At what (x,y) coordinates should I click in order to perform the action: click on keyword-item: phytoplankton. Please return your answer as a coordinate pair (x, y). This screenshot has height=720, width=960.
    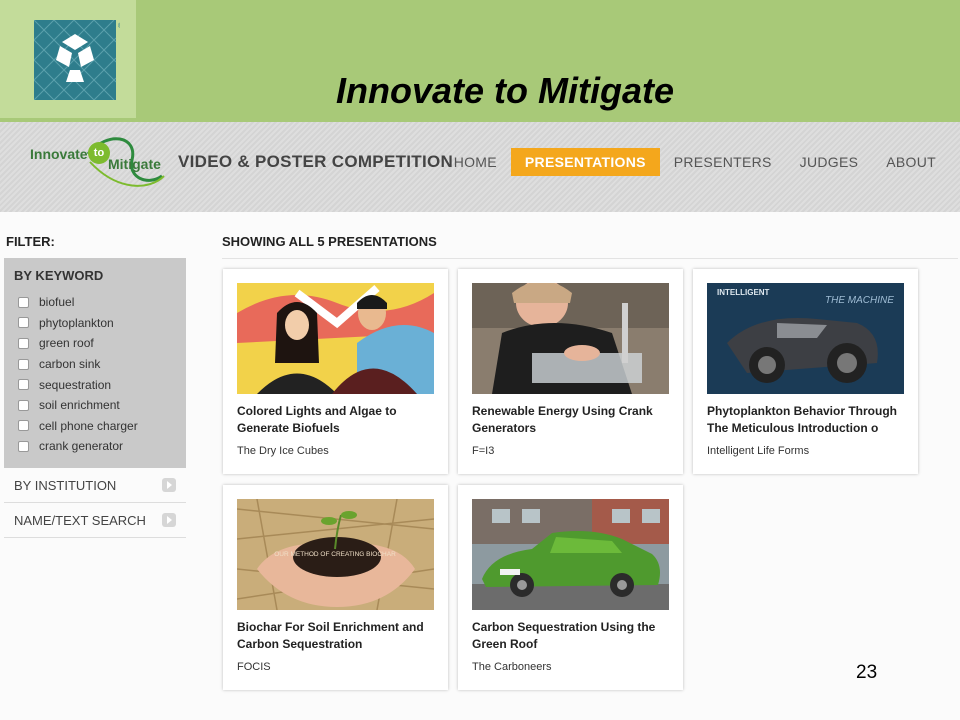
    Looking at the image, I should click on (78, 323).